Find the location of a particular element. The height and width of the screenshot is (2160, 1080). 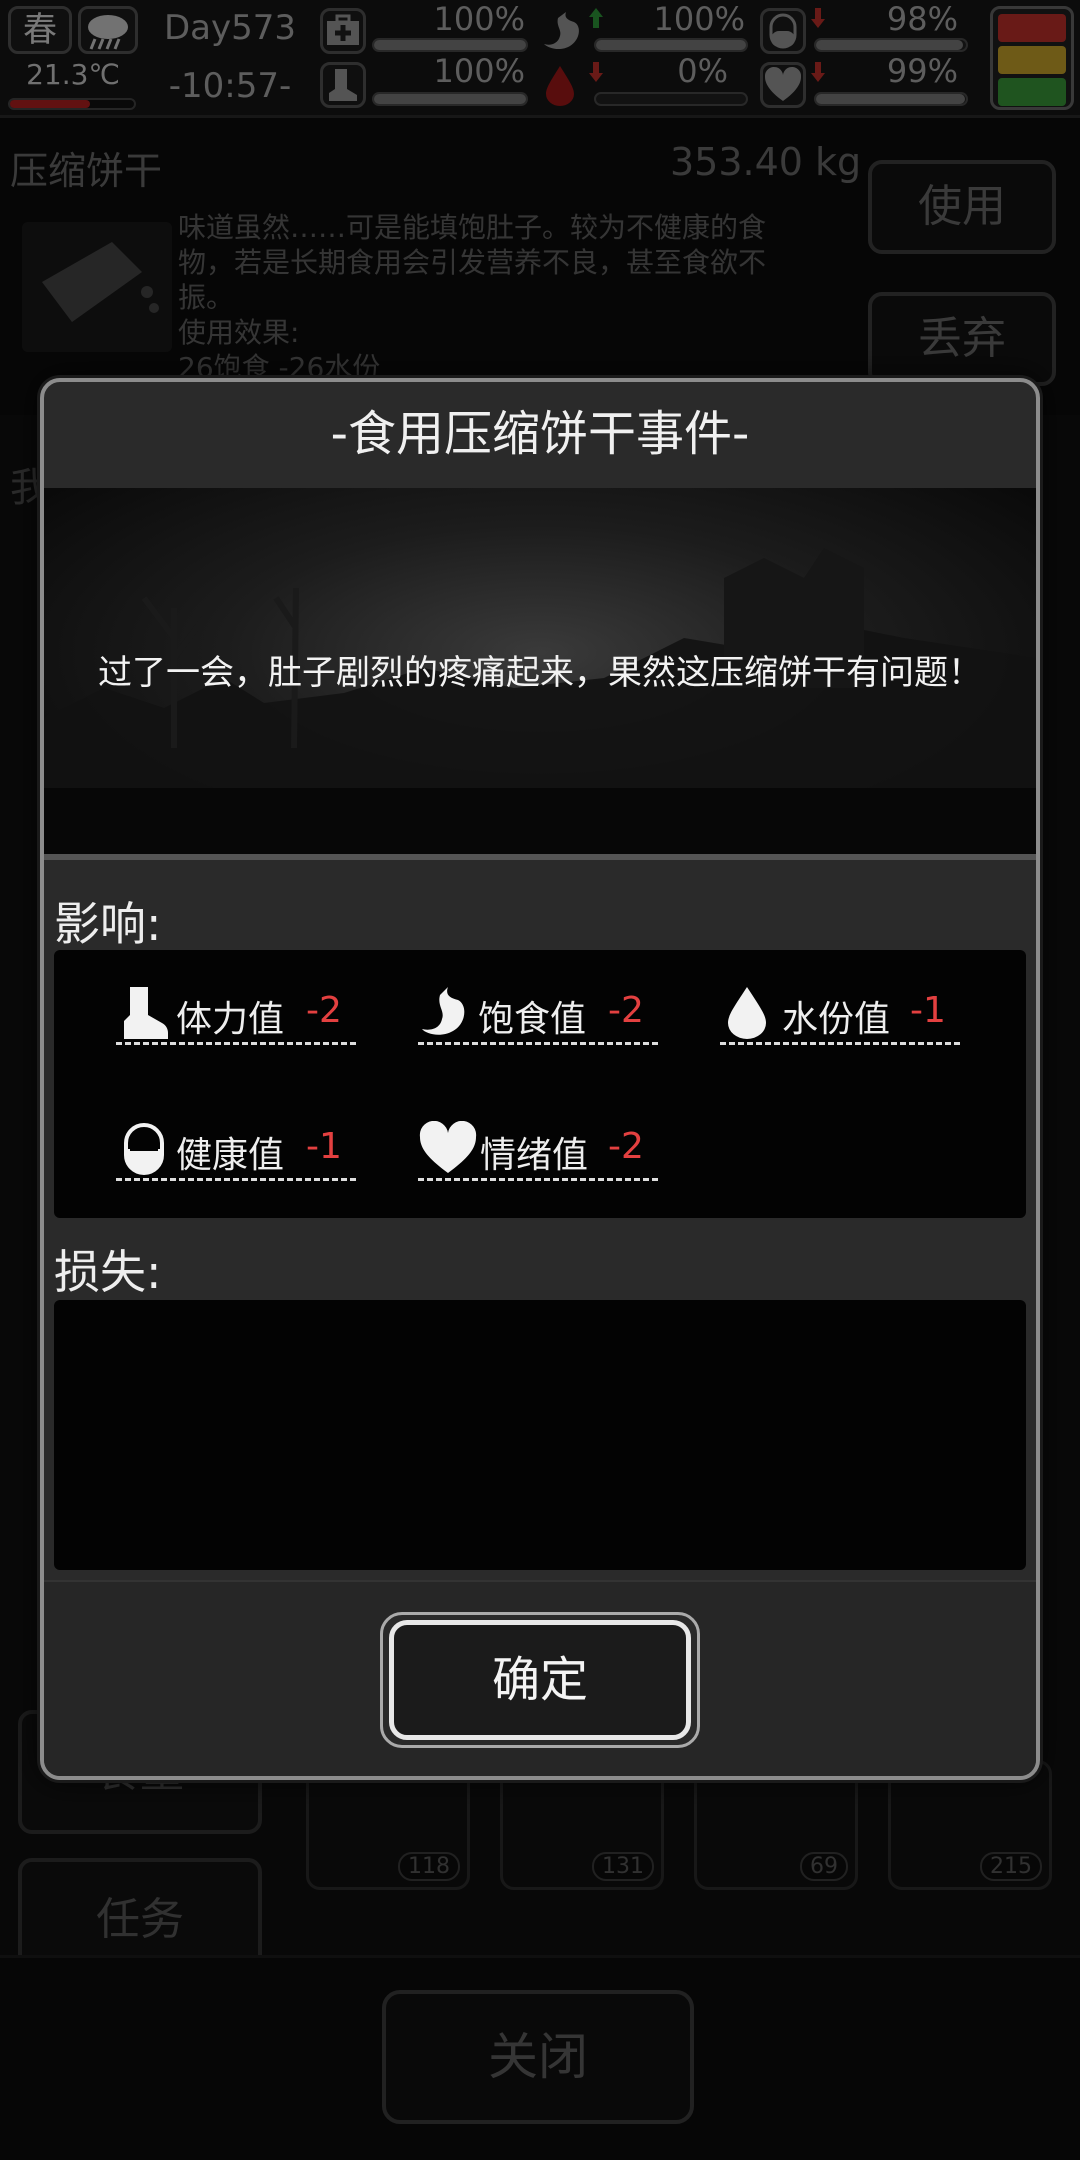

effect-name: 情绪值 is located at coordinates (534, 1155).